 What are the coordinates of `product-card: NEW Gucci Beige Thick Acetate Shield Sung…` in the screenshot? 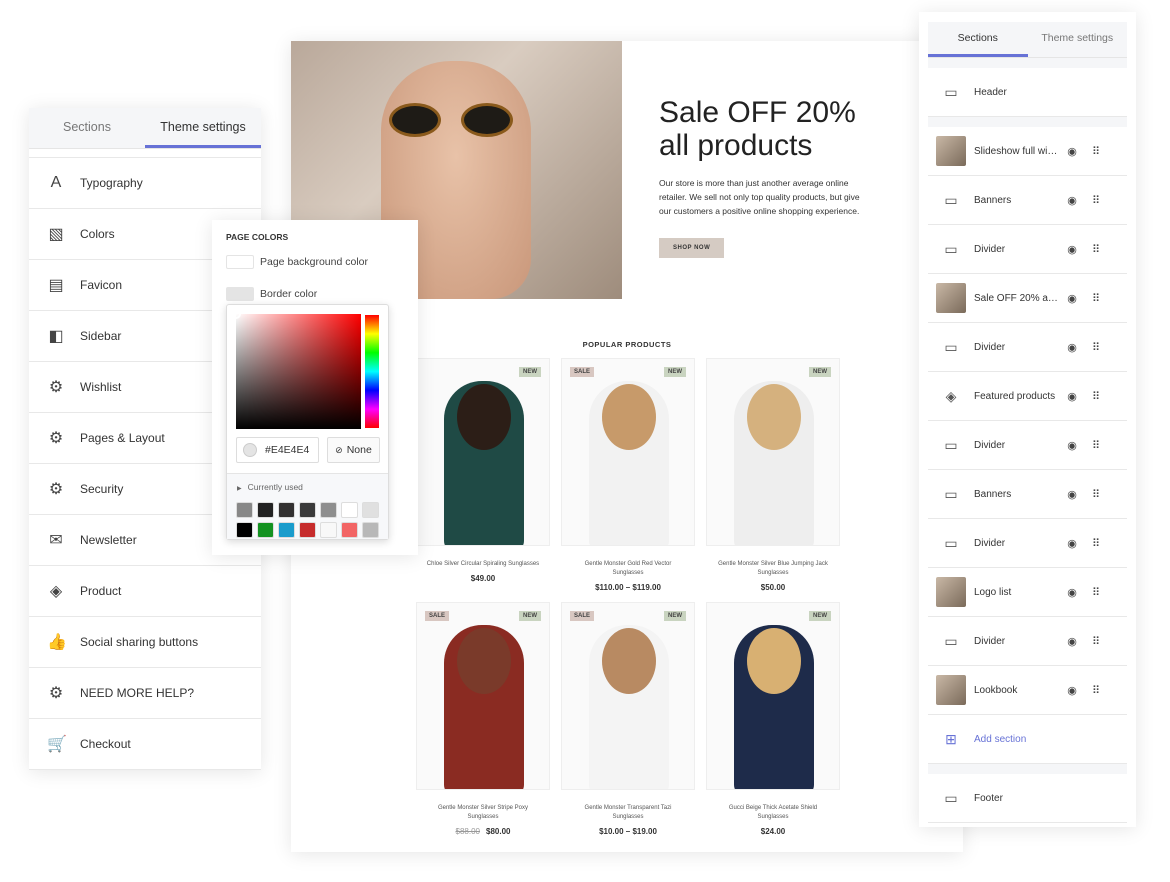 It's located at (773, 719).